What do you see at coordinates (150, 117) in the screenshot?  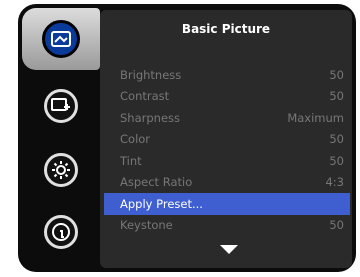 I see `setting-label: Sharpness` at bounding box center [150, 117].